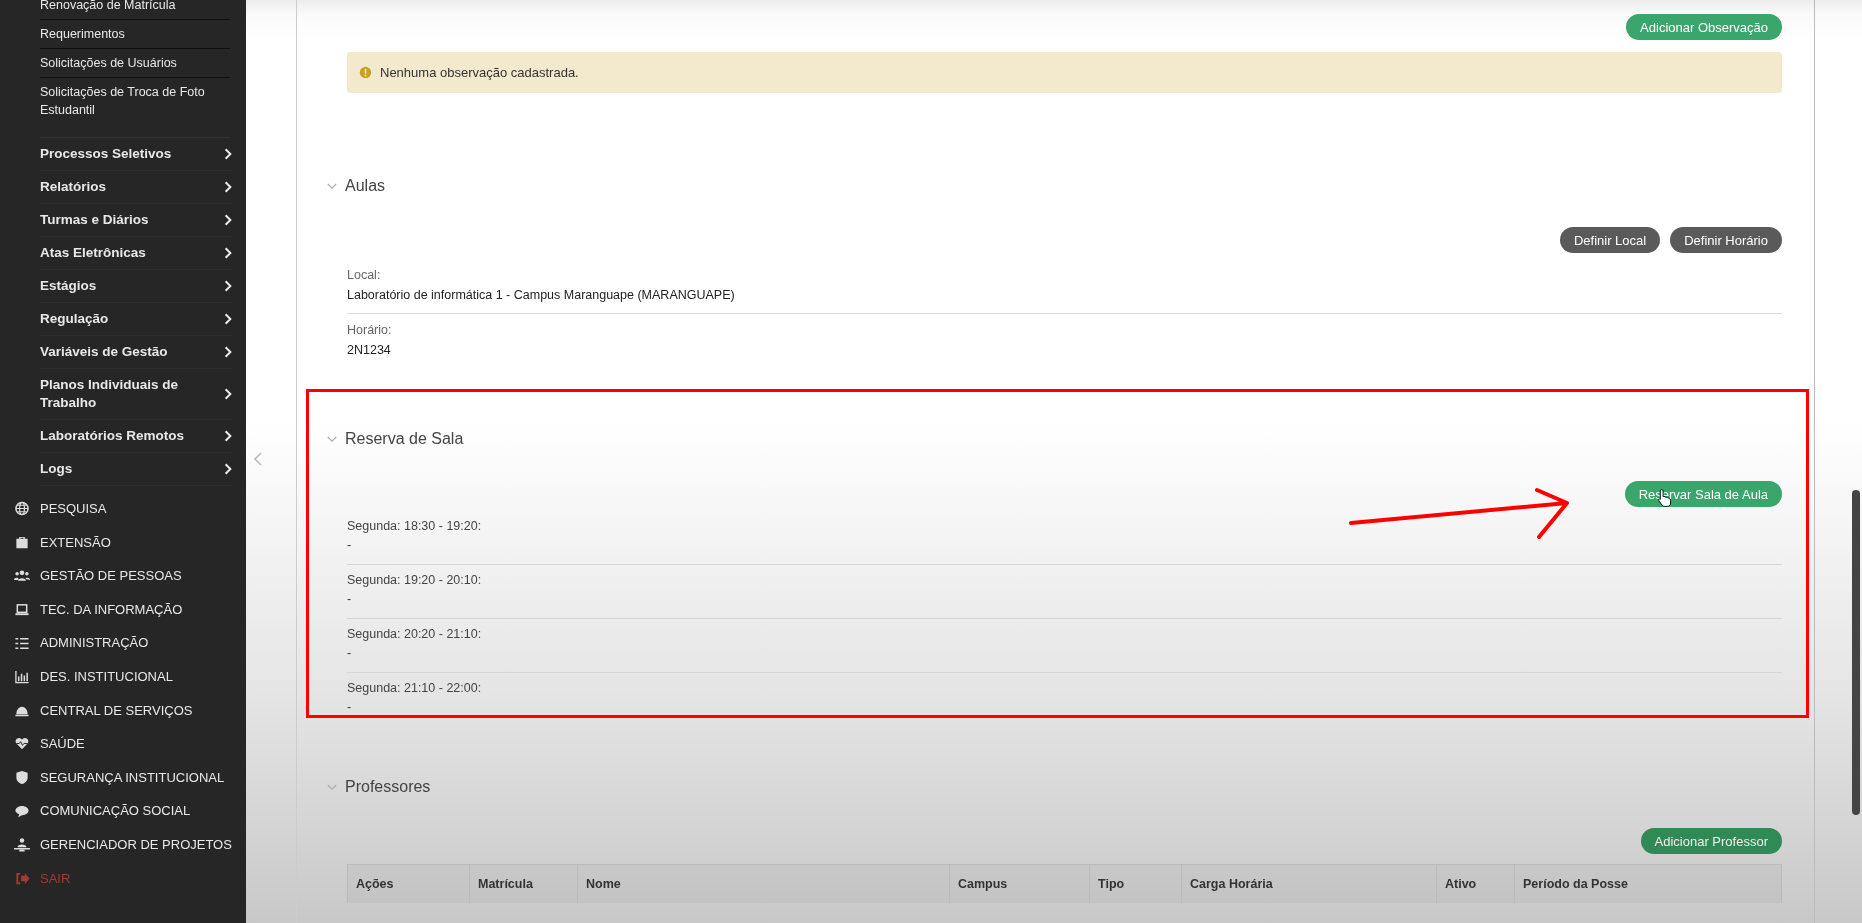 Image resolution: width=1862 pixels, height=923 pixels. I want to click on presenter-icon, so click(22, 845).